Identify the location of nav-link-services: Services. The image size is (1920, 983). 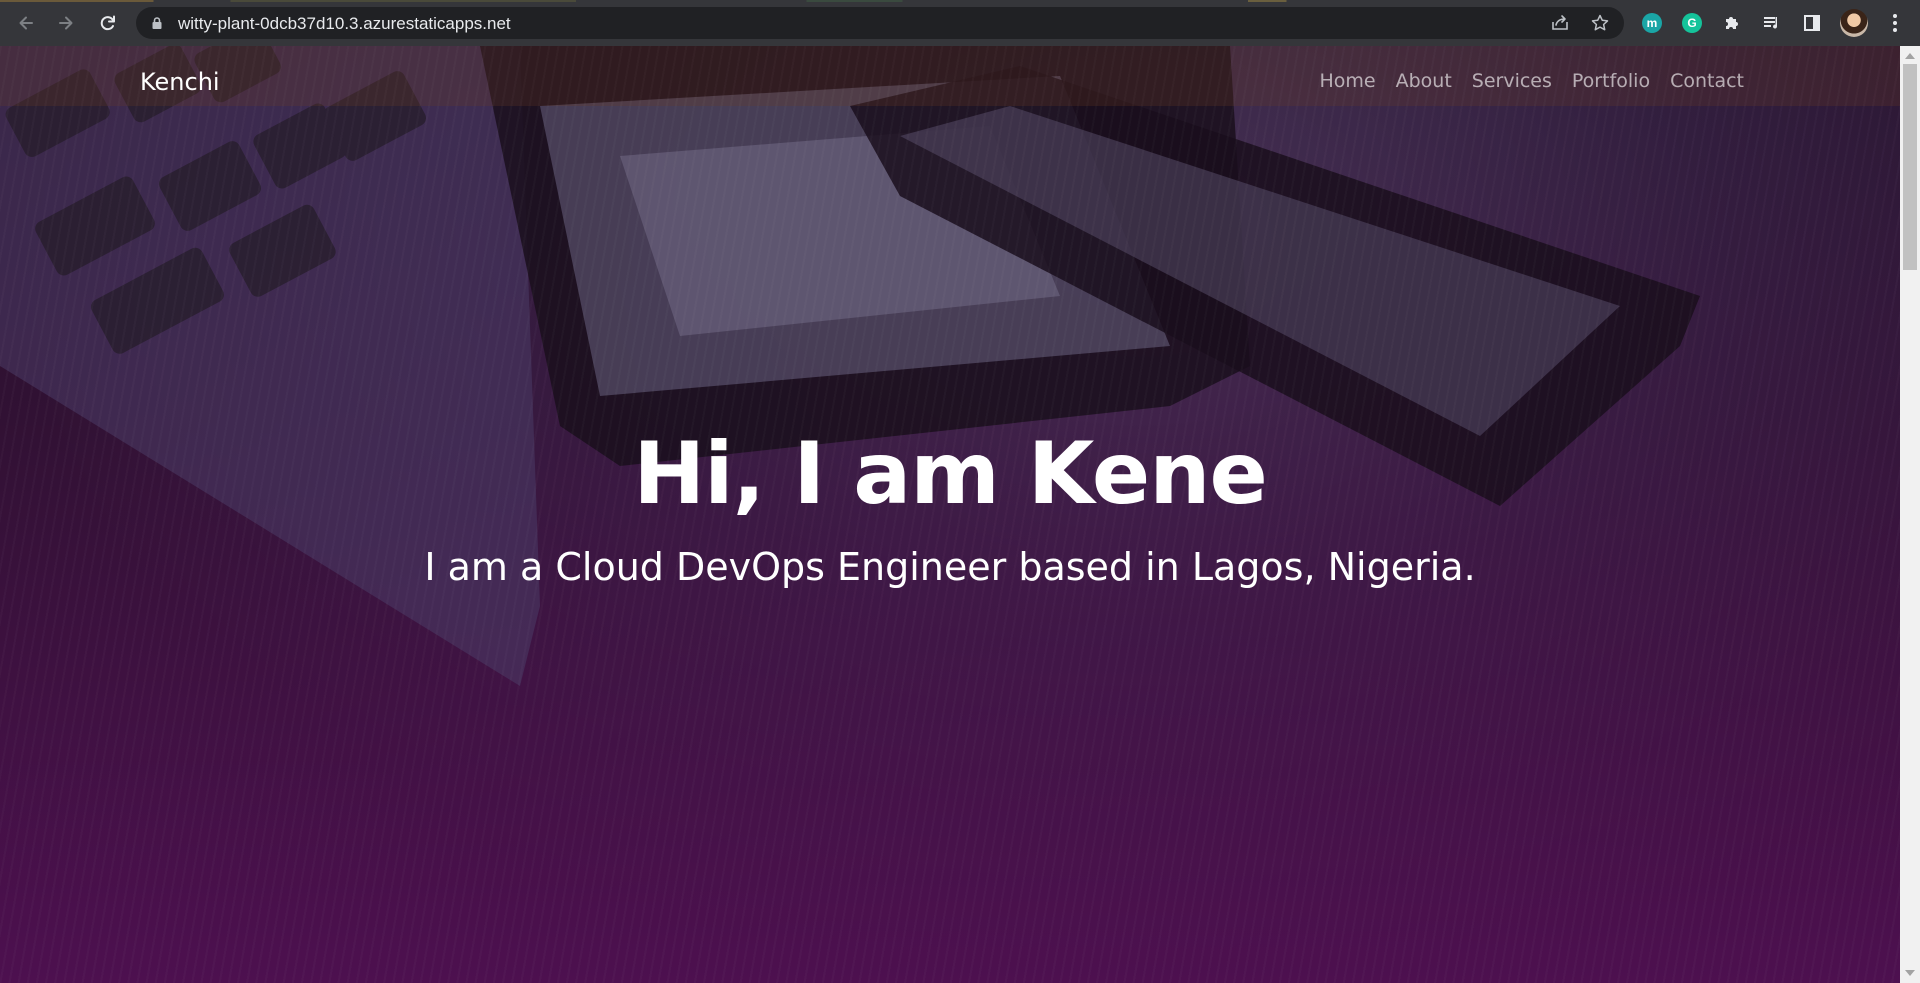
(1512, 81).